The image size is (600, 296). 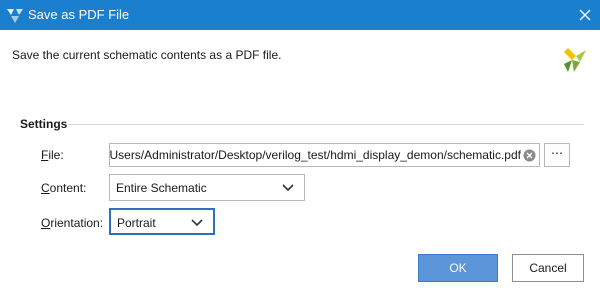 I want to click on window-title: Save as PDF File, so click(x=79, y=14).